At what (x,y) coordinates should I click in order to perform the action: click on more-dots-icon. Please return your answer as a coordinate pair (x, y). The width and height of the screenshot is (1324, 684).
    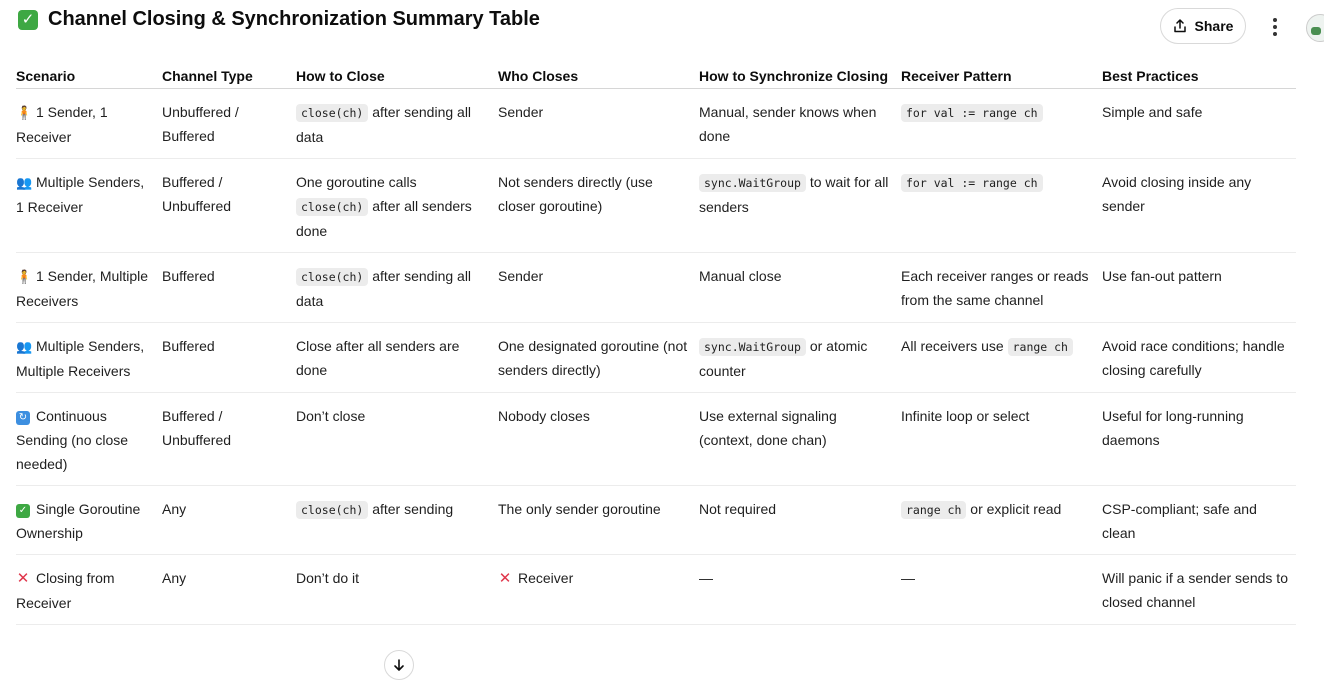
    Looking at the image, I should click on (1275, 20).